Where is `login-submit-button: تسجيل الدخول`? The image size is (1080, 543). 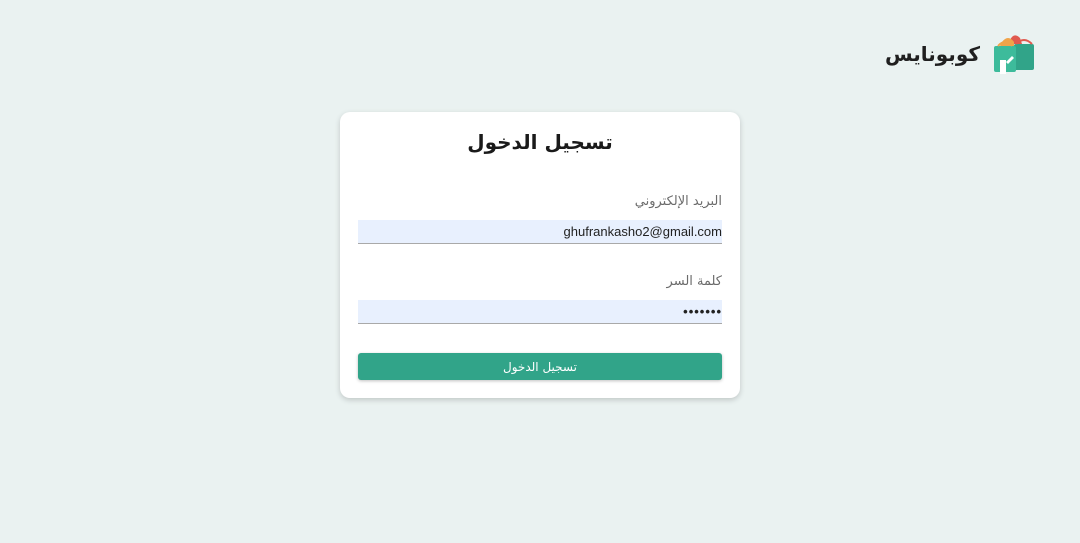 login-submit-button: تسجيل الدخول is located at coordinates (540, 366).